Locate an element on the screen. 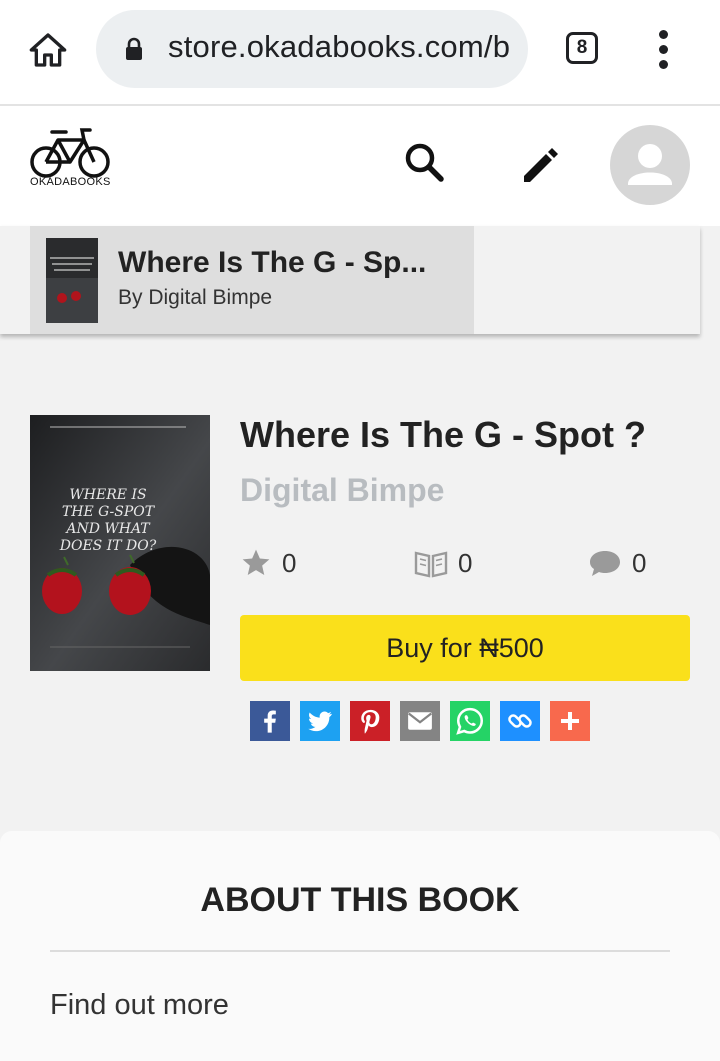 The image size is (720, 1061). plus-icon is located at coordinates (570, 721).